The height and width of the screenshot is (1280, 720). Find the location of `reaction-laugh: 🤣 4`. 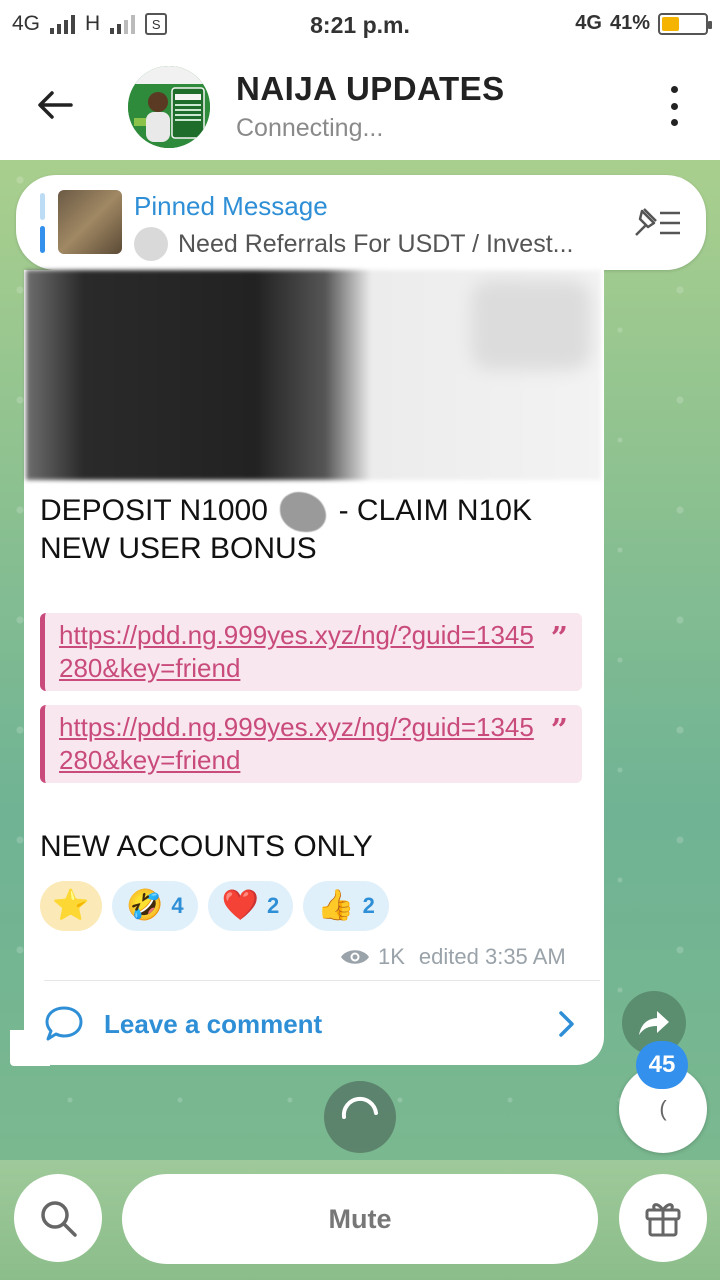

reaction-laugh: 🤣 4 is located at coordinates (155, 906).